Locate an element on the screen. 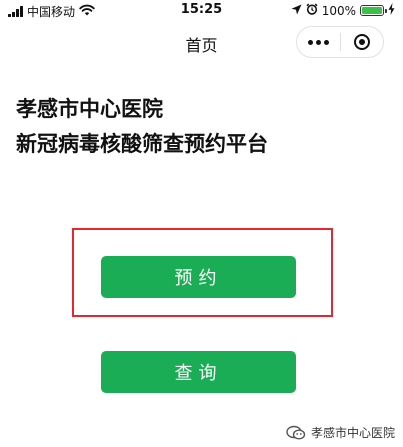 The height and width of the screenshot is (447, 403). battery-icon is located at coordinates (373, 10).